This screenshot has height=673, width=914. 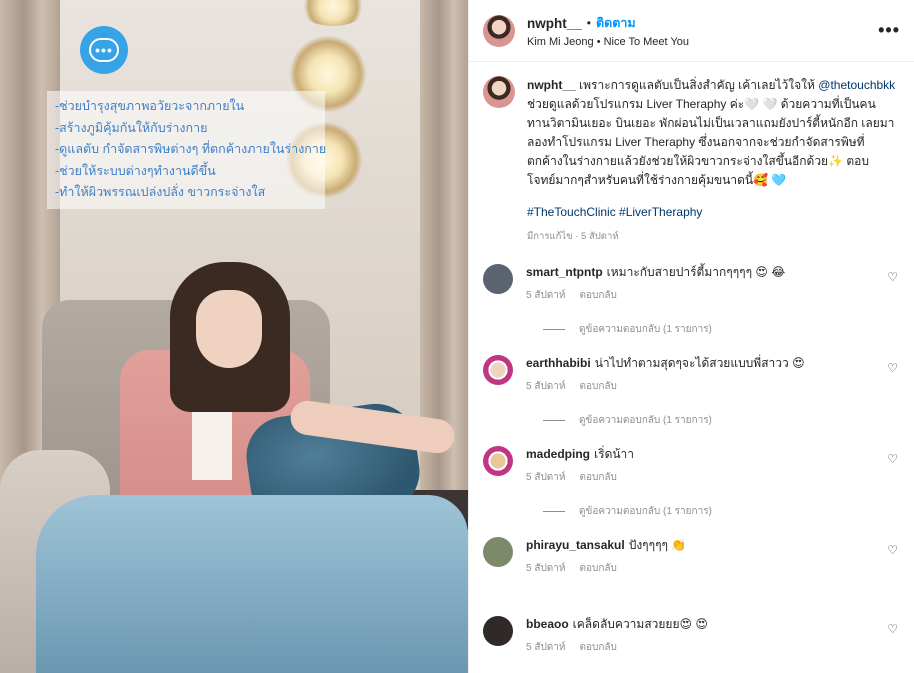 I want to click on commenter-username: smart_ntpntp, so click(x=564, y=272).